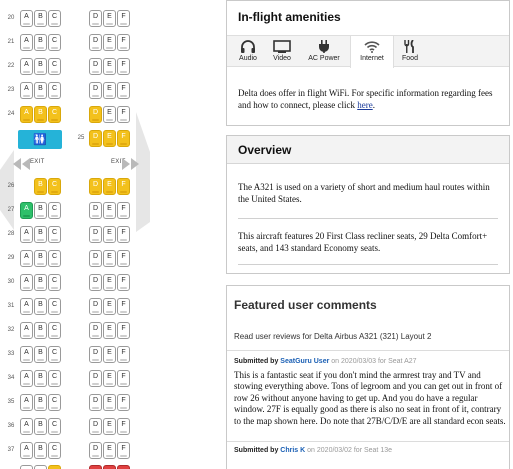 The height and width of the screenshot is (469, 513). Describe the element at coordinates (109, 378) in the screenshot. I see `seat-34E: E` at that location.